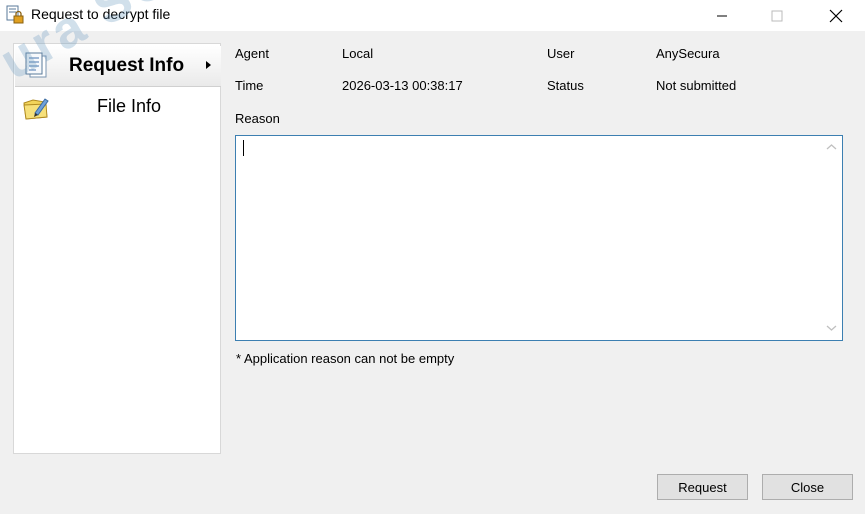 This screenshot has height=514, width=865. I want to click on maximize-icon, so click(777, 15).